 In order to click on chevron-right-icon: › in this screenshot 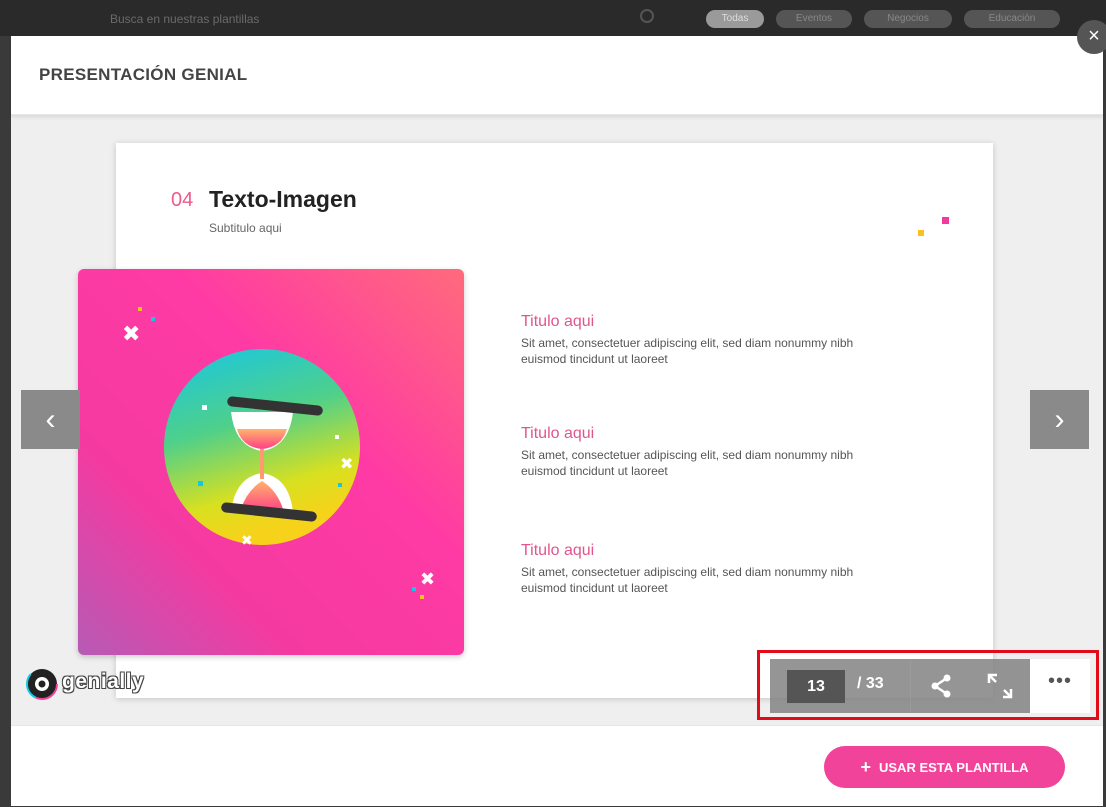, I will do `click(1059, 419)`.